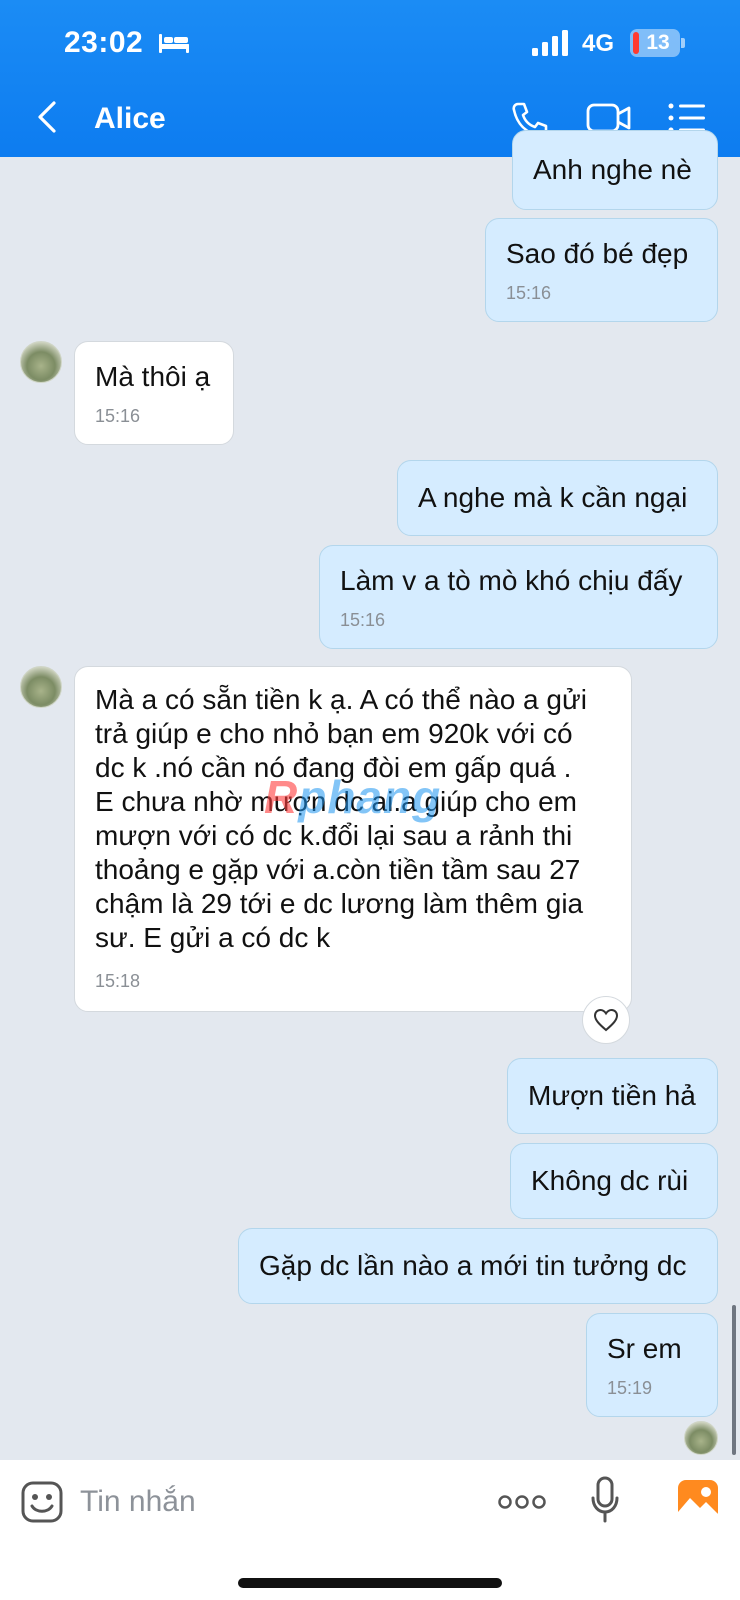  What do you see at coordinates (553, 497) in the screenshot?
I see `message-text: A nghe mà k cần ngại` at bounding box center [553, 497].